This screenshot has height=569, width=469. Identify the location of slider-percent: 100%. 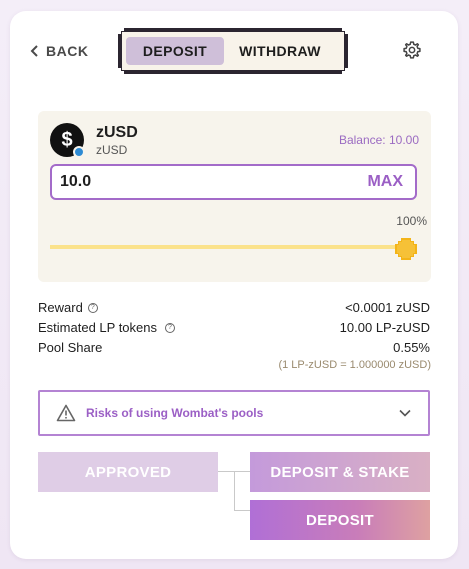
(411, 221).